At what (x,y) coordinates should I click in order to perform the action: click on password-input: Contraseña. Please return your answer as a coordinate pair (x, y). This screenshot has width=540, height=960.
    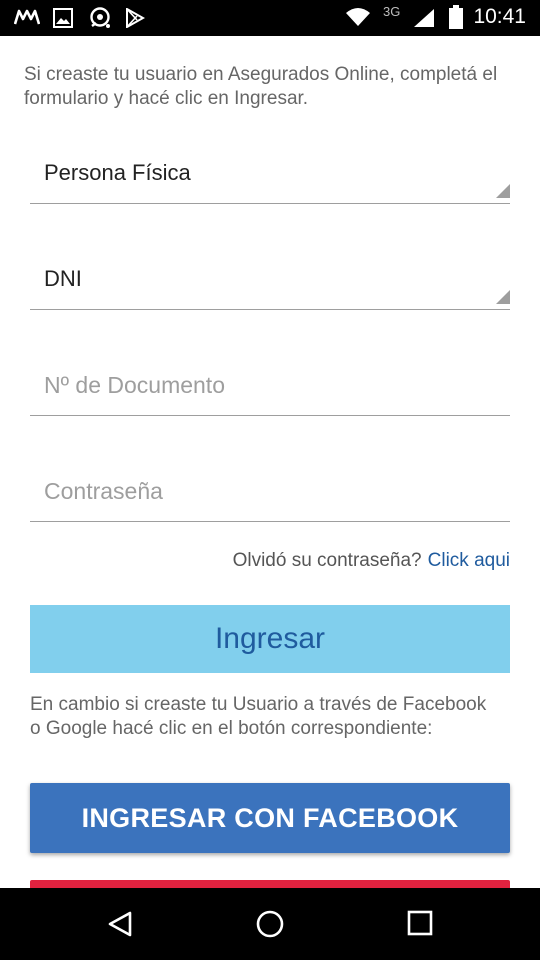
    Looking at the image, I should click on (270, 498).